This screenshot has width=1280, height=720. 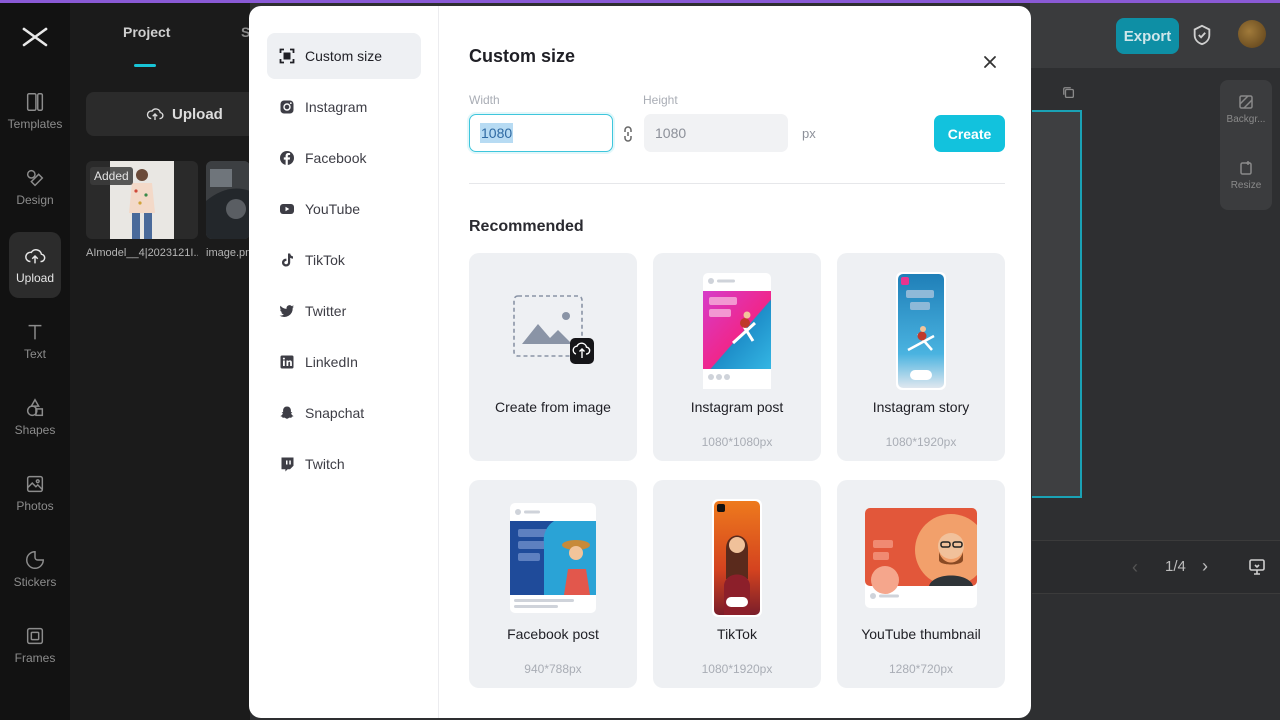 What do you see at coordinates (35, 178) in the screenshot?
I see `design-icon` at bounding box center [35, 178].